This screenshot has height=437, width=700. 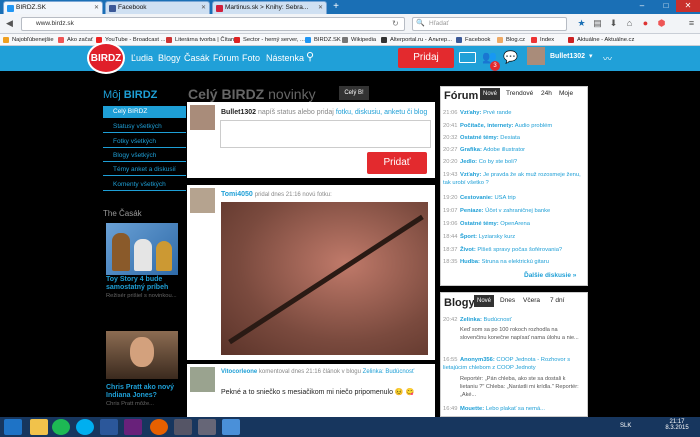 What do you see at coordinates (159, 427) in the screenshot?
I see `firefox-icon` at bounding box center [159, 427].